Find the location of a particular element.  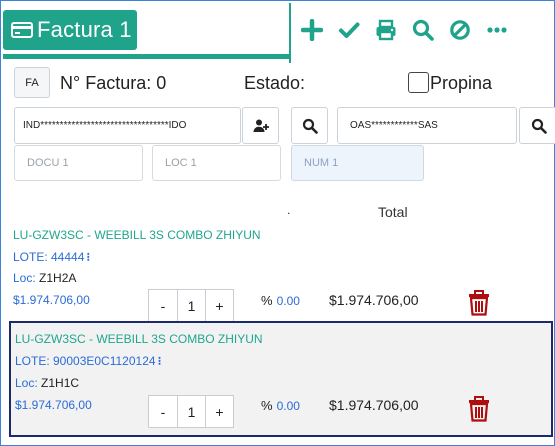

user-plus-icon is located at coordinates (261, 125).